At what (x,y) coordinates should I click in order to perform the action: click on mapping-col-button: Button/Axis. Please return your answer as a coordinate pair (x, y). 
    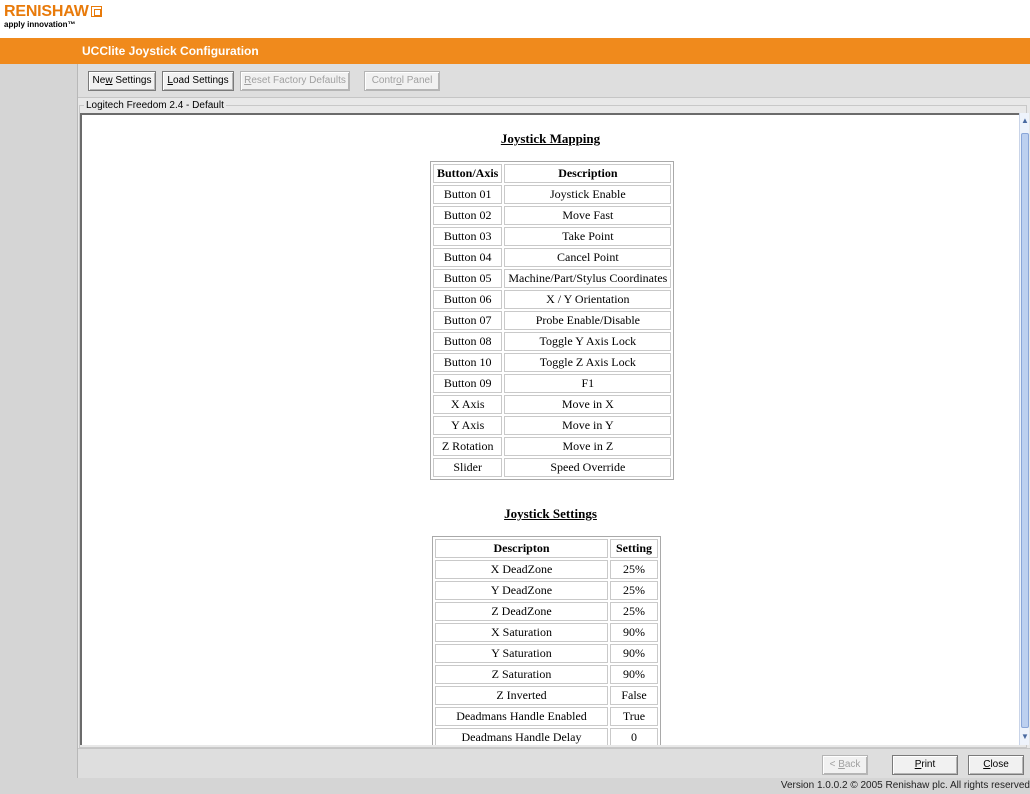
    Looking at the image, I should click on (468, 173).